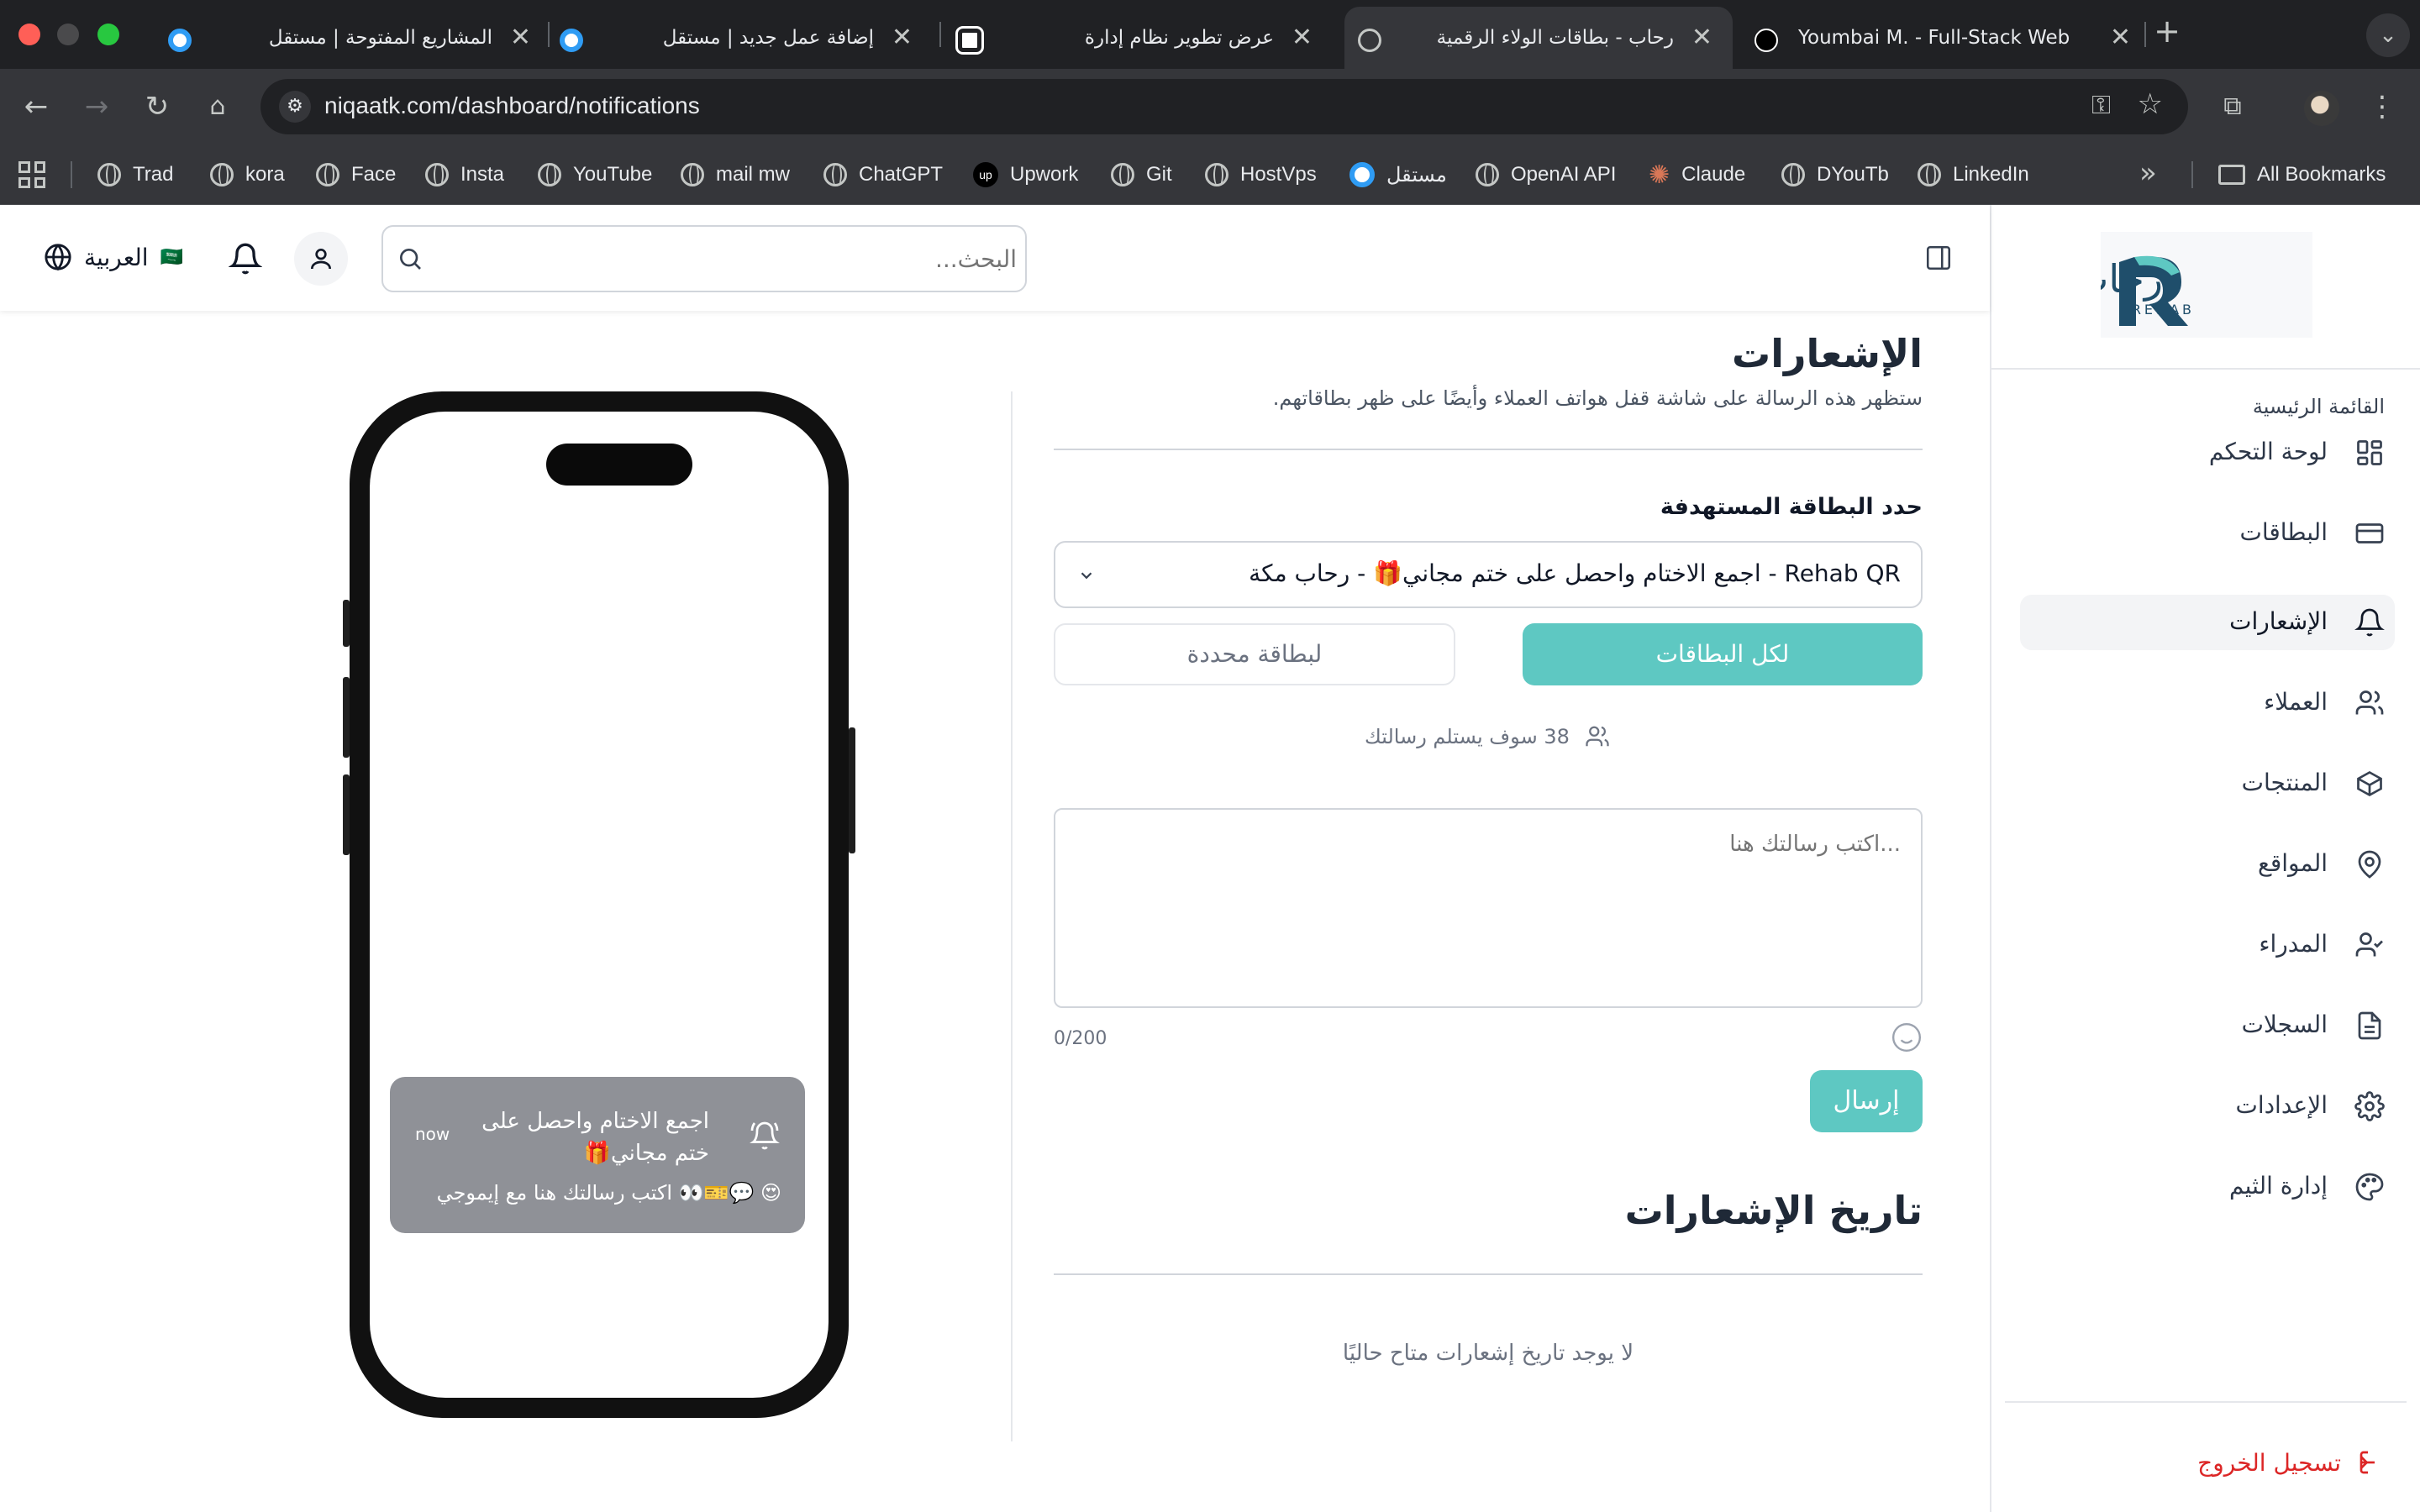  What do you see at coordinates (2208, 703) in the screenshot?
I see `sidebar-item-customers: العملاء` at bounding box center [2208, 703].